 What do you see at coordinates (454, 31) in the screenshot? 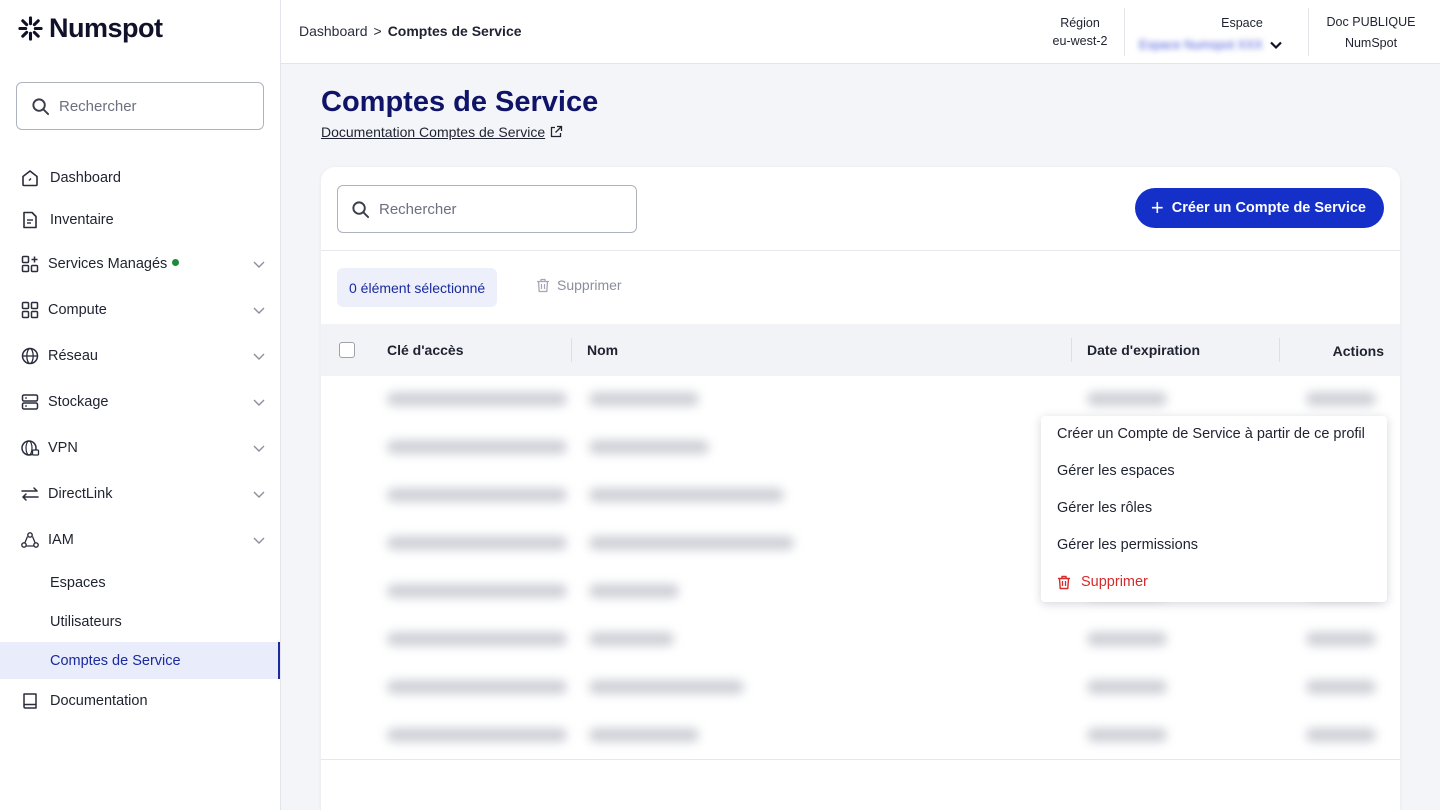
I see `breadcrumb-current: Comptes de Service` at bounding box center [454, 31].